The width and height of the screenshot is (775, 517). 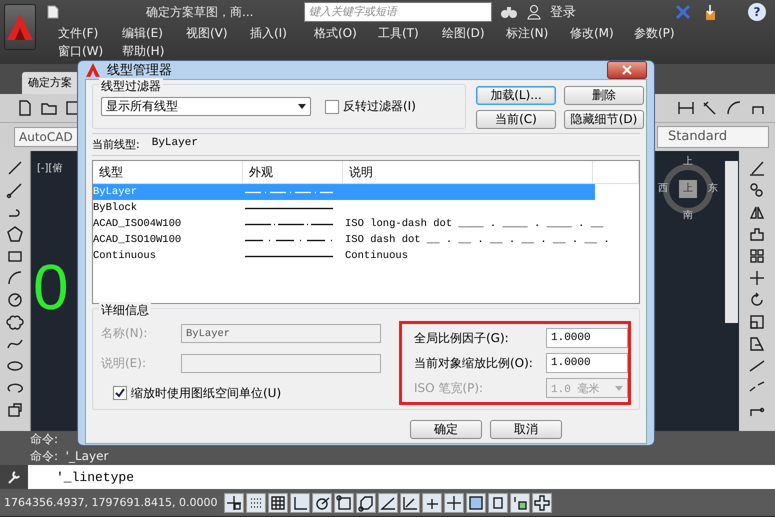 I want to click on menu-item: 视图(V), so click(x=218, y=33).